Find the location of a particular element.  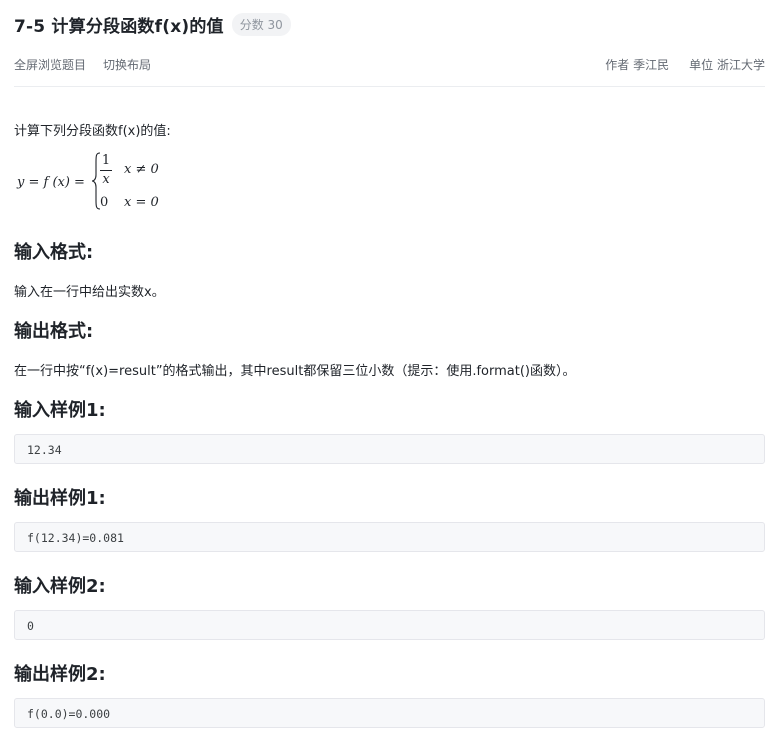

case2-value: 0 is located at coordinates (104, 202).